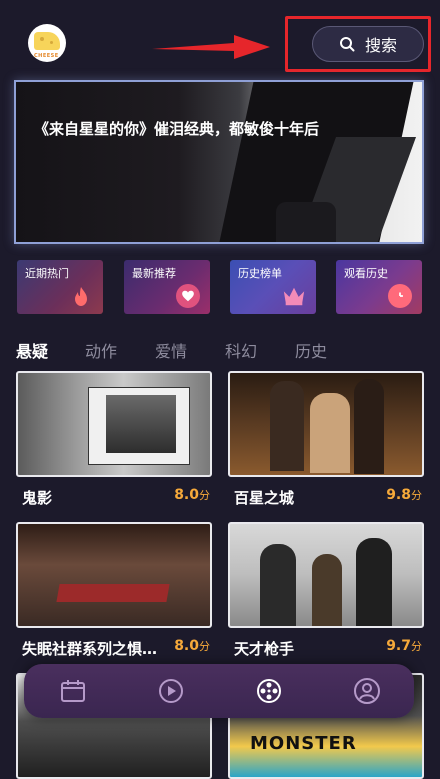  I want to click on play-icon, so click(171, 691).